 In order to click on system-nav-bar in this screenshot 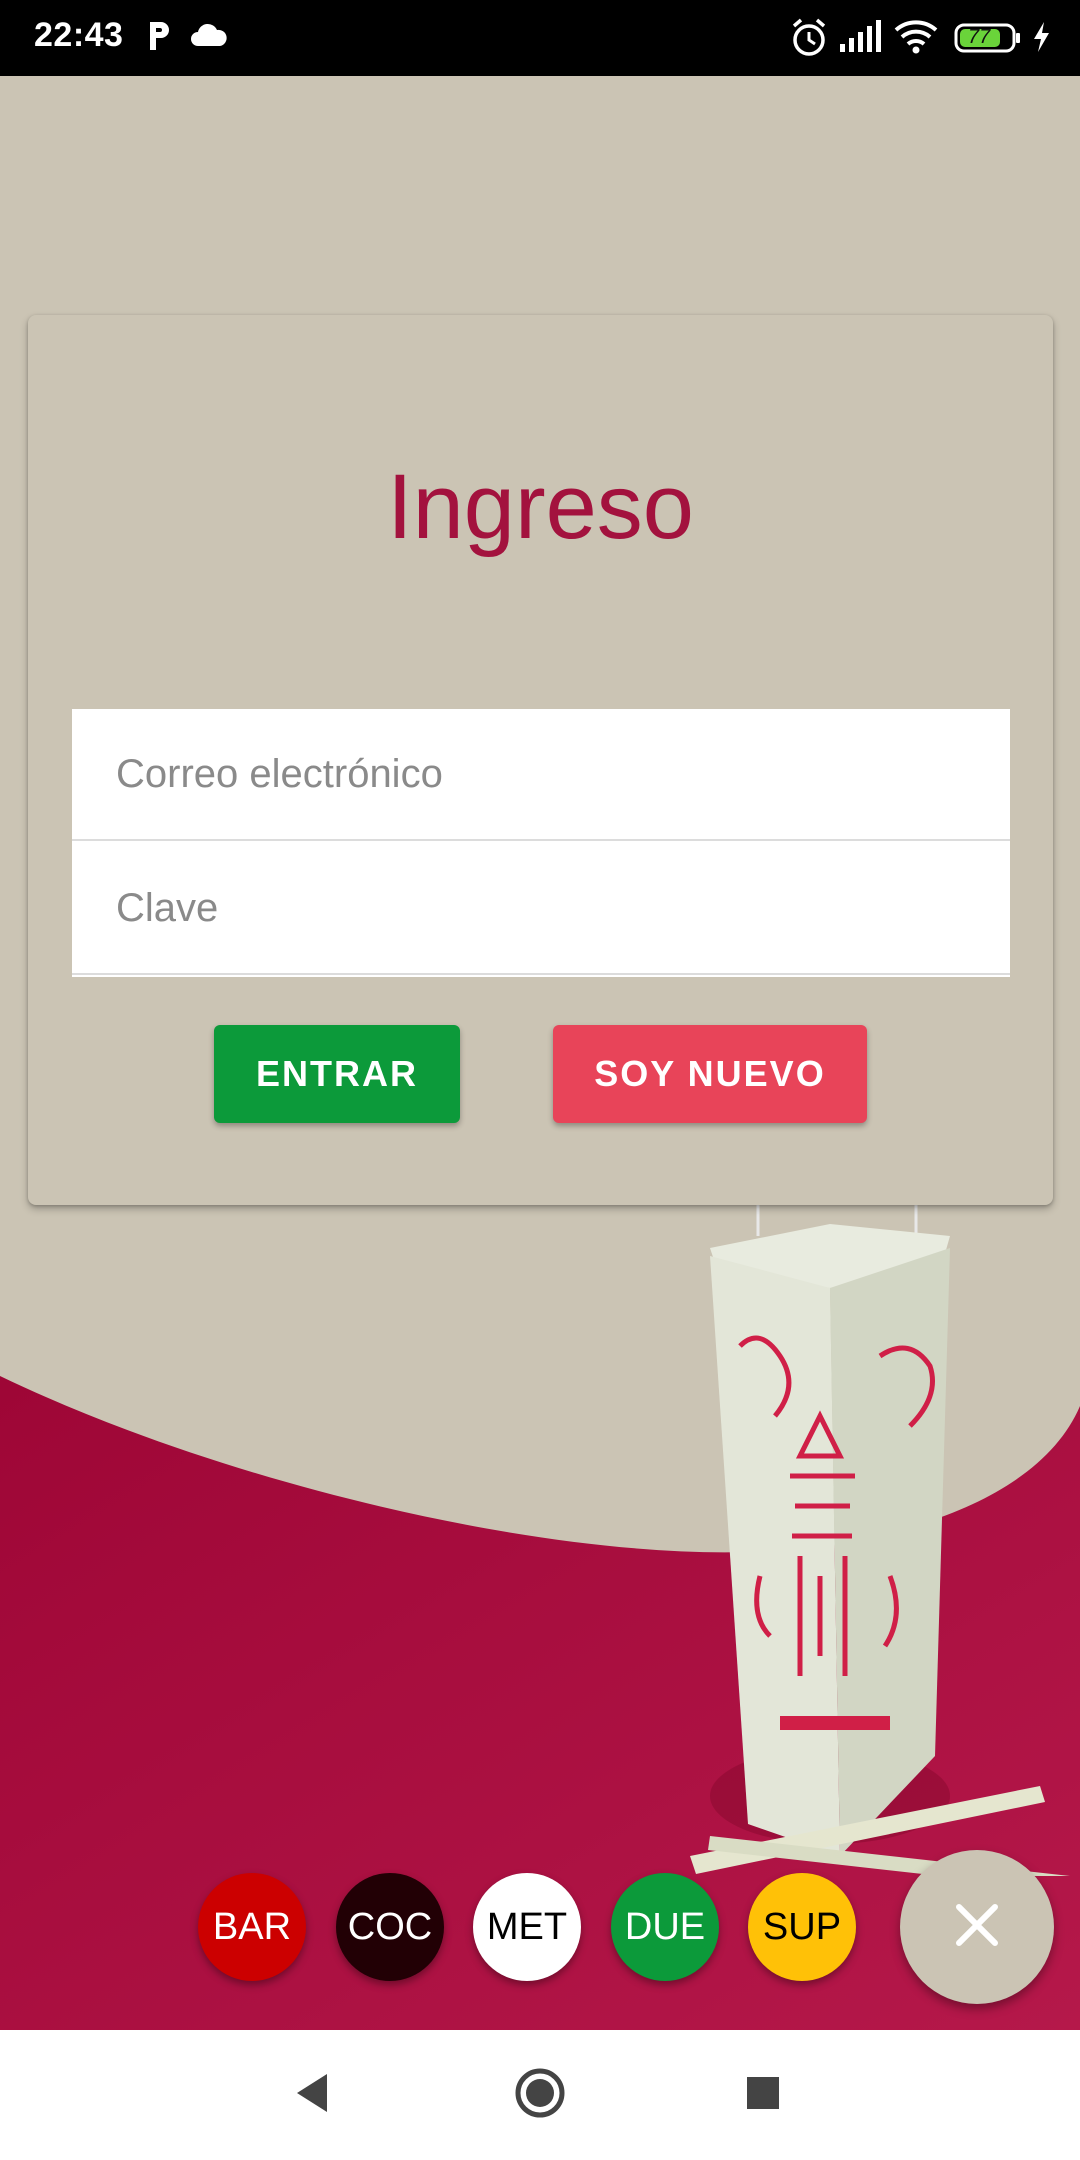, I will do `click(540, 2095)`.